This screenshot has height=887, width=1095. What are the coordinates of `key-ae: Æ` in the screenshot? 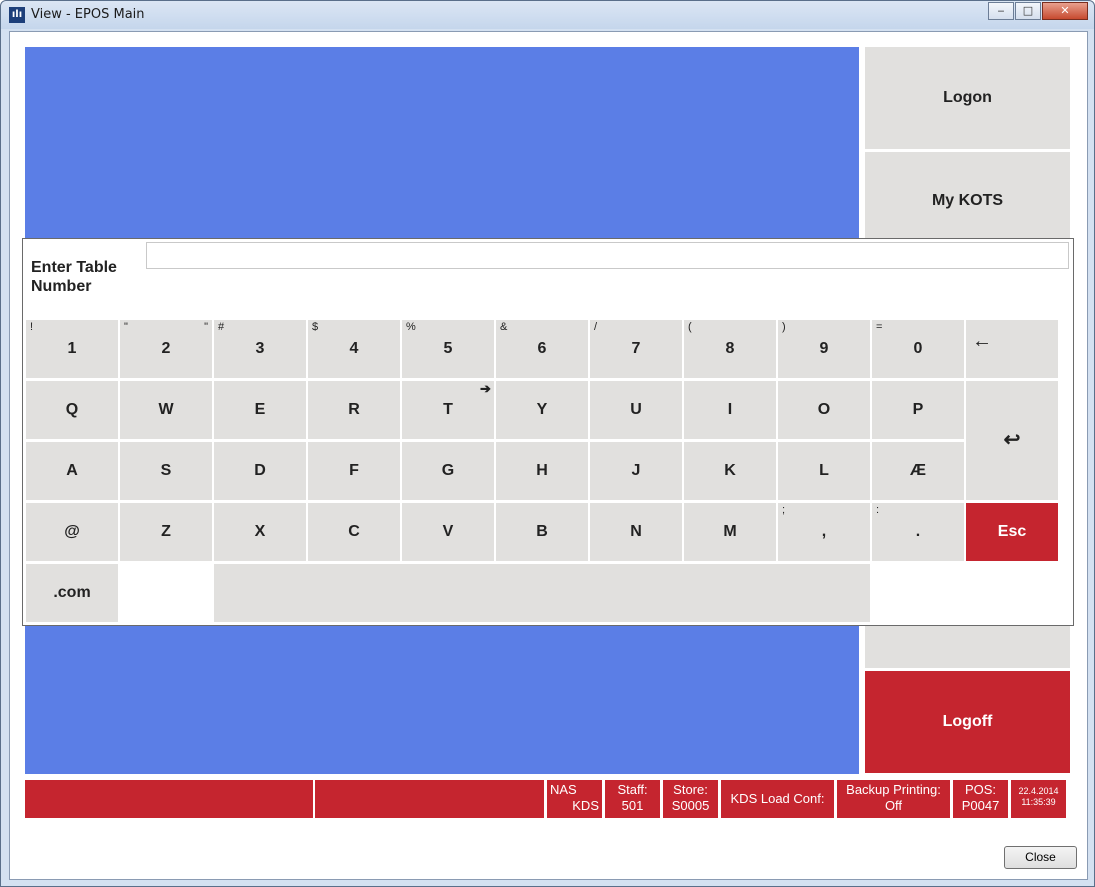 It's located at (918, 471).